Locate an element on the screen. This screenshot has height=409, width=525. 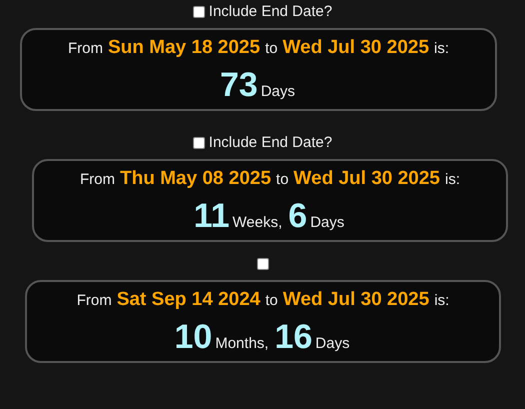
result-unit: Months, is located at coordinates (242, 344).